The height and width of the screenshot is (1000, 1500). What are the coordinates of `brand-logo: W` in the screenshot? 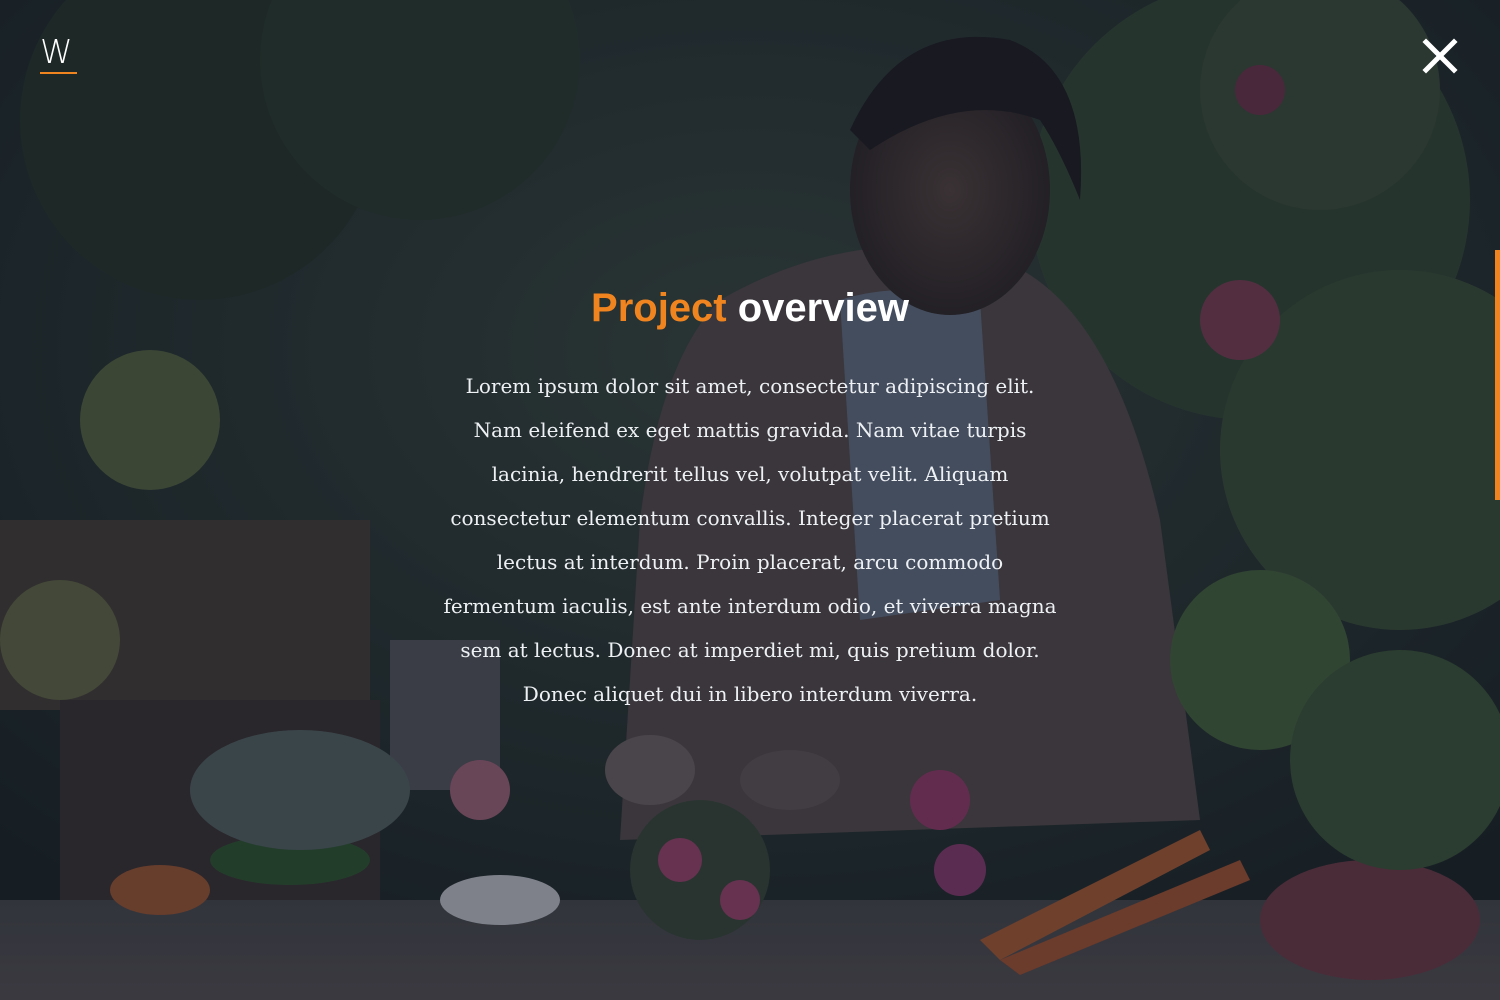 It's located at (58, 54).